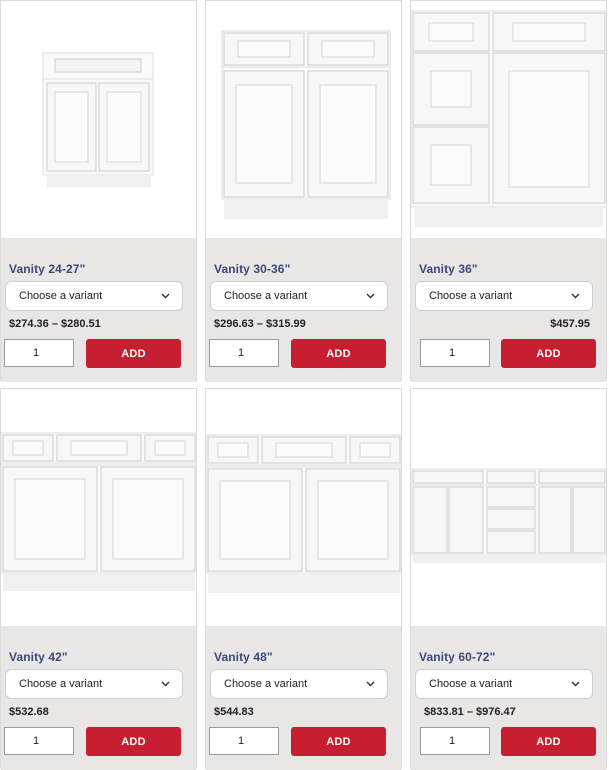  I want to click on product-price: $274.36 – $280.51, so click(55, 324).